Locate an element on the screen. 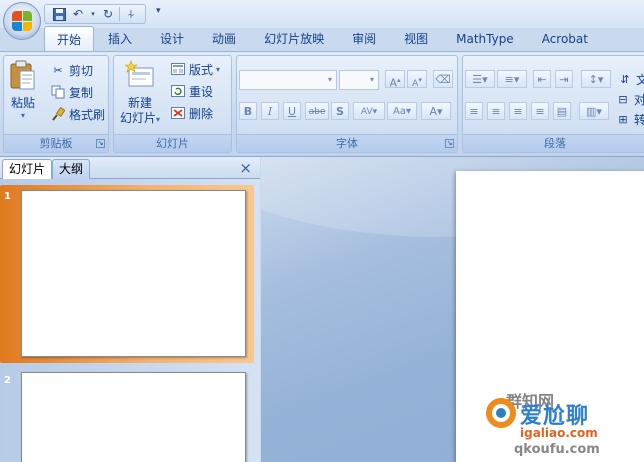  tab-5: 审阅 is located at coordinates (364, 39).